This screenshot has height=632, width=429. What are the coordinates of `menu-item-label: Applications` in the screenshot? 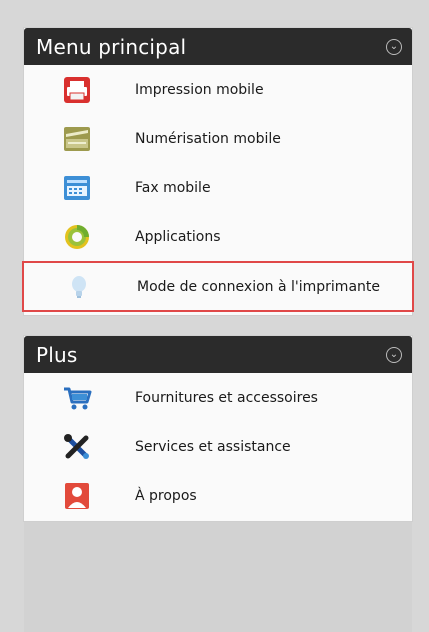 It's located at (178, 236).